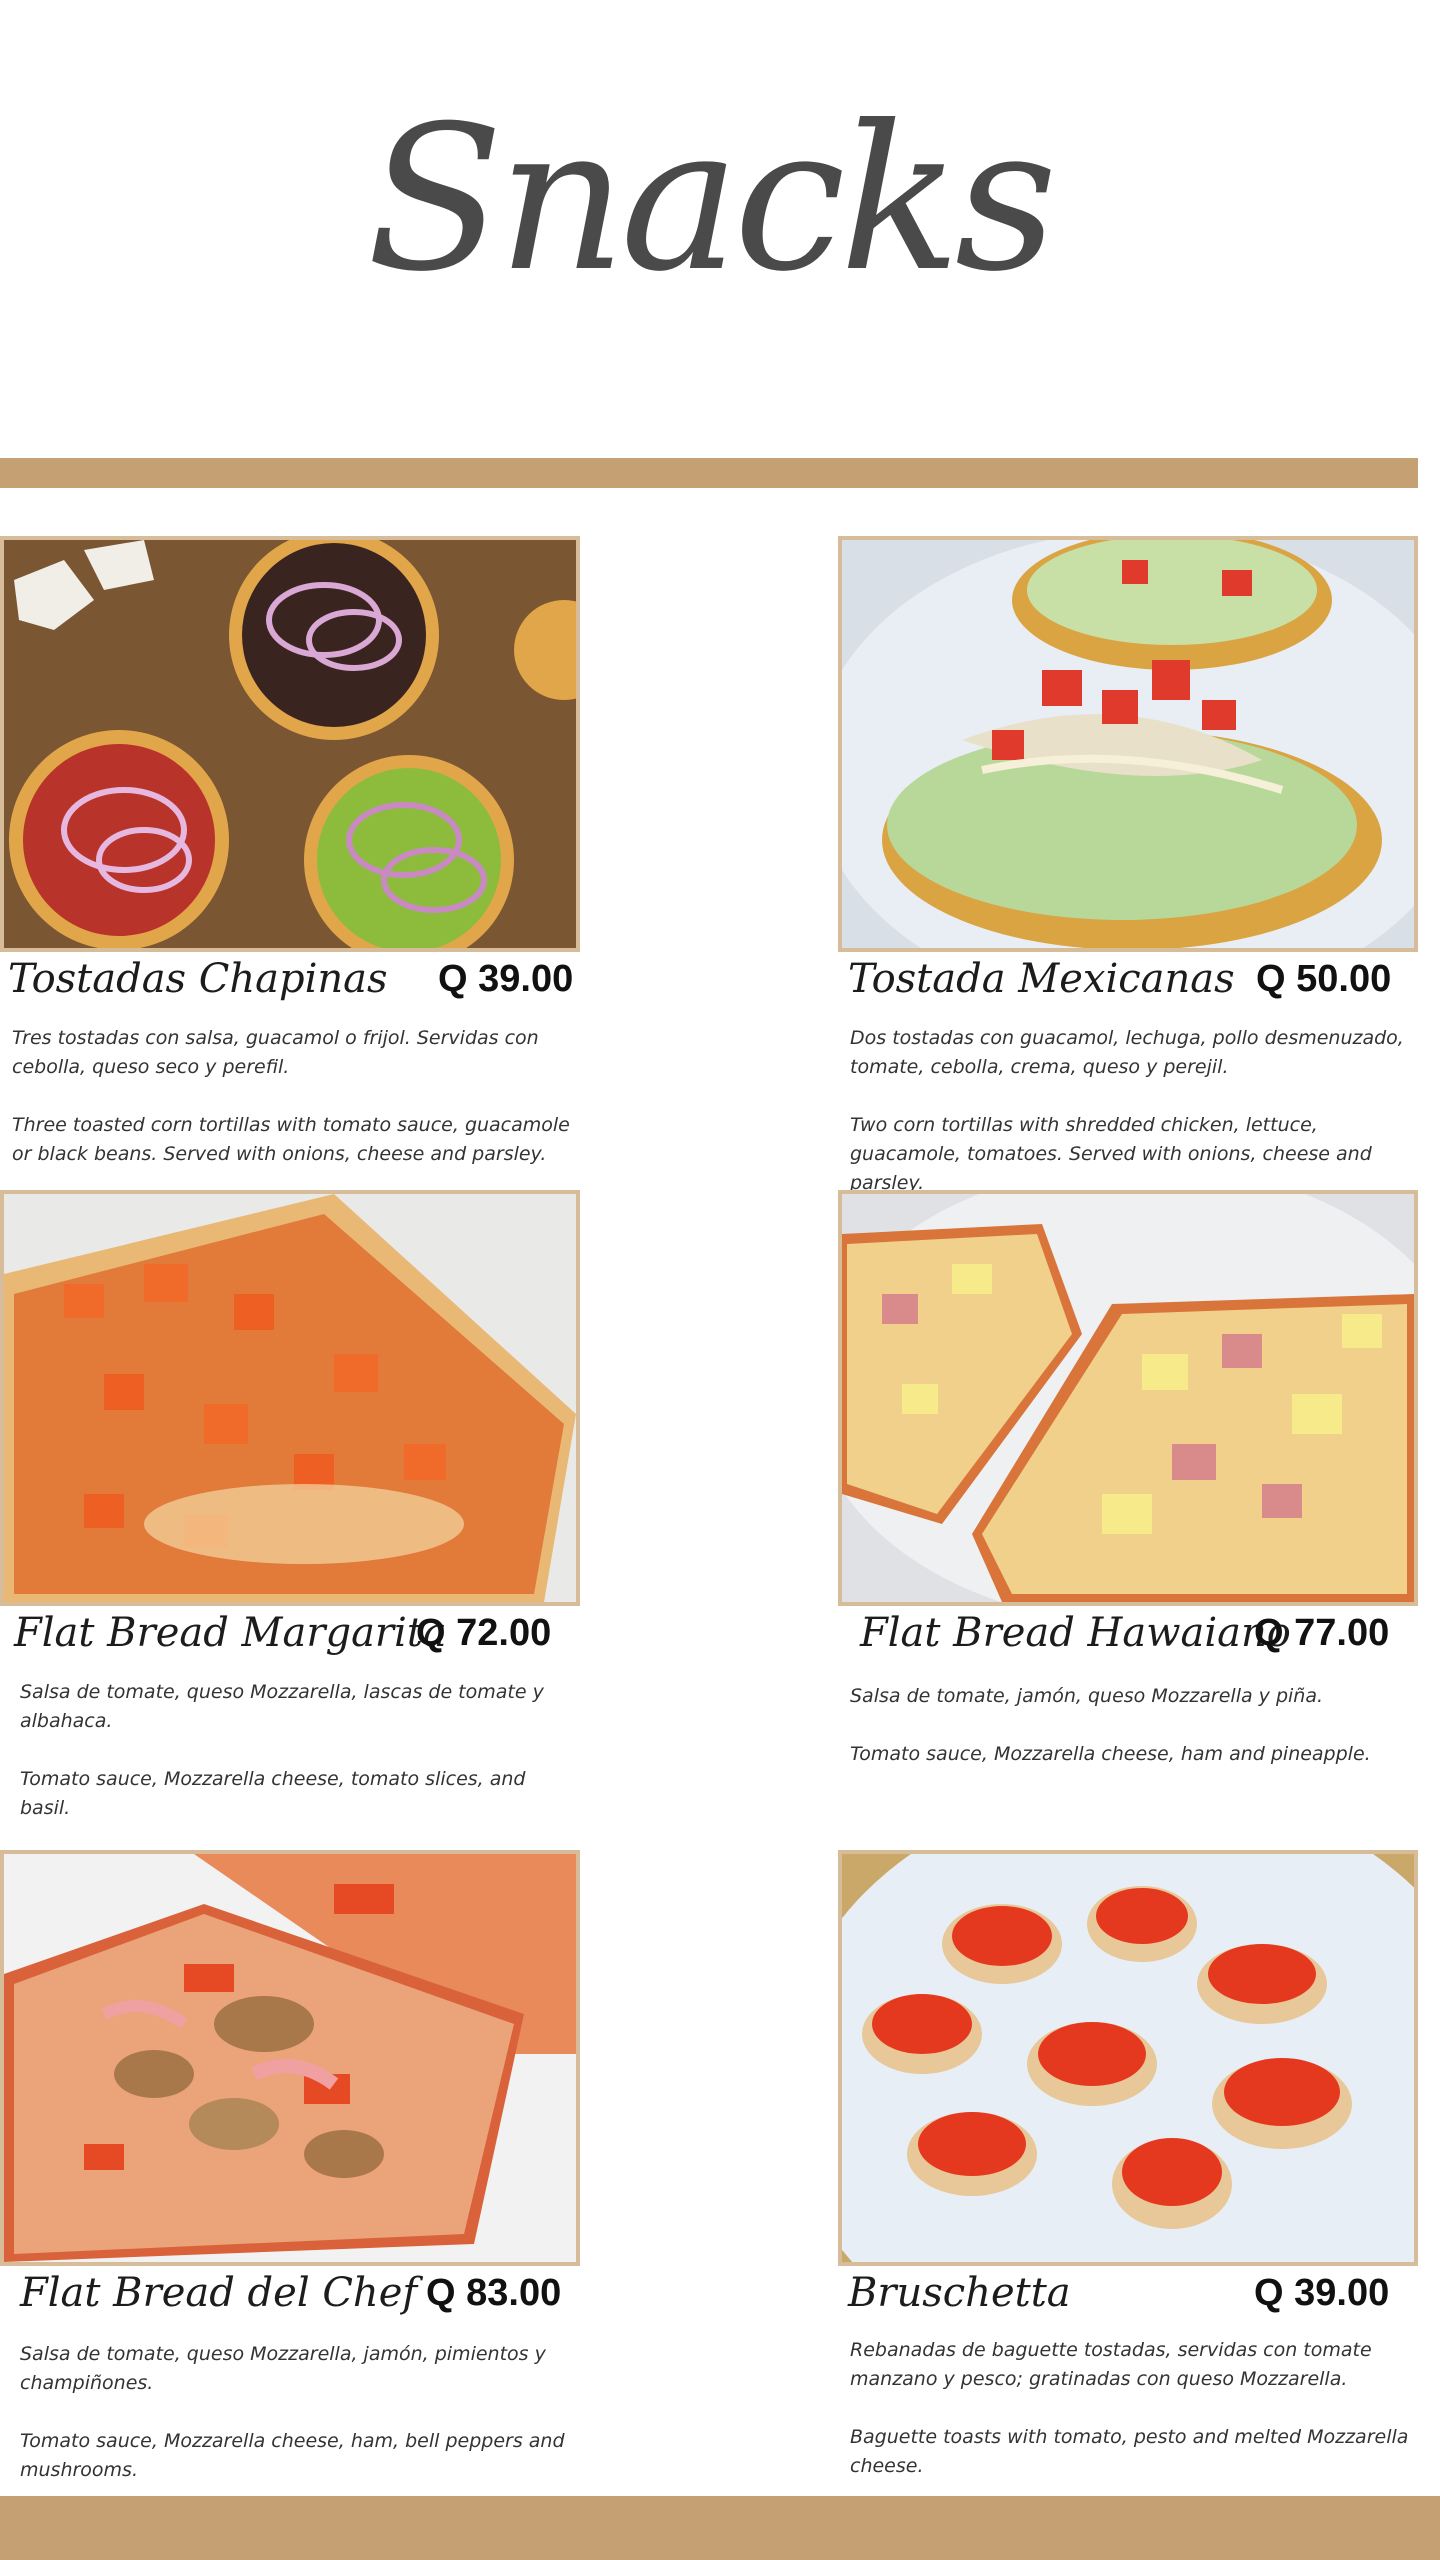 The width and height of the screenshot is (1440, 2560). Describe the element at coordinates (494, 2293) in the screenshot. I see `item-price: Q 83.00` at that location.